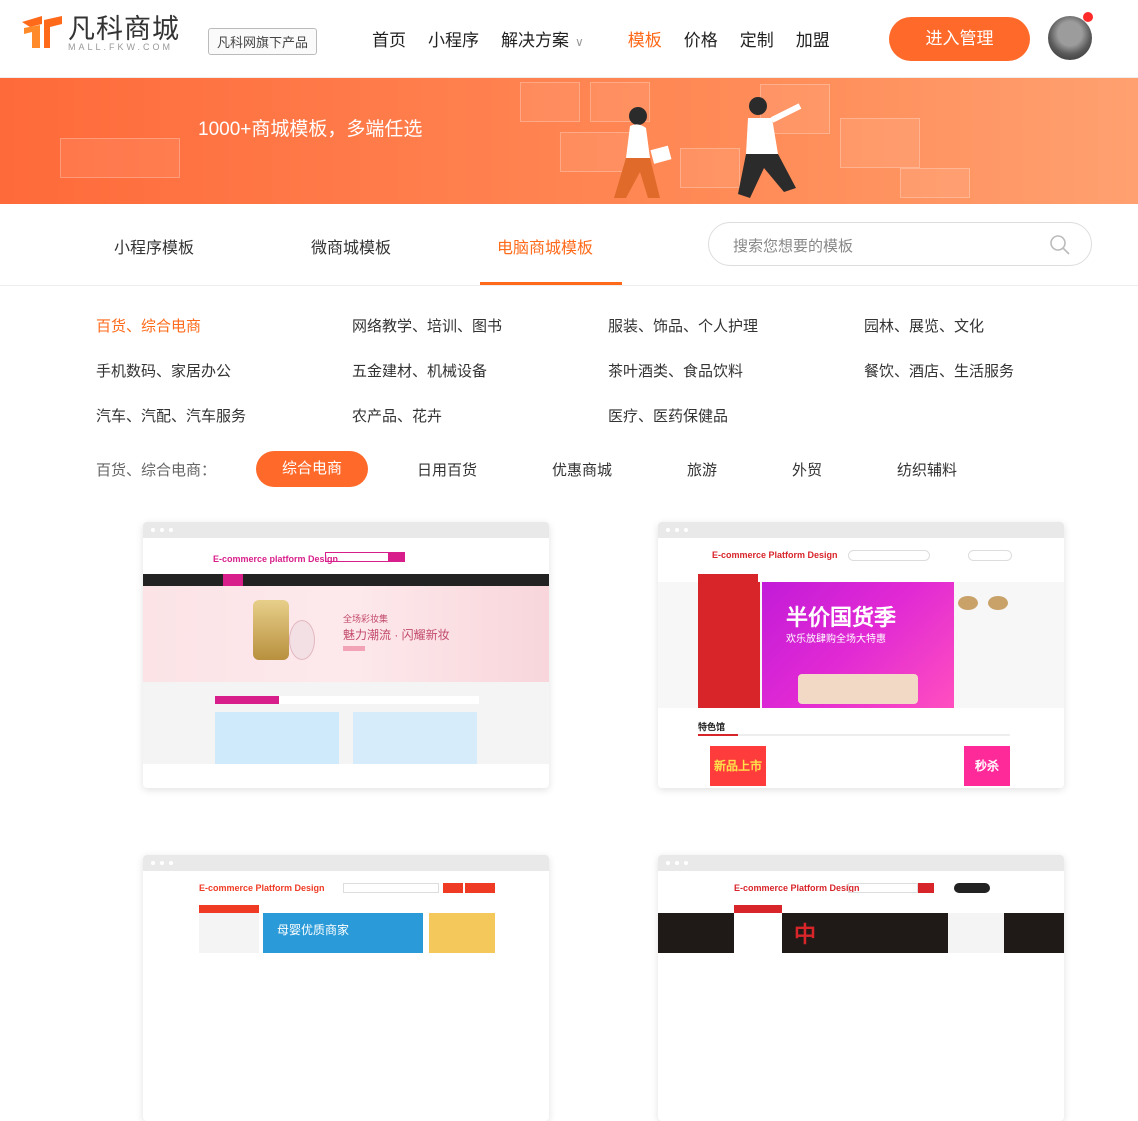  Describe the element at coordinates (579, 42) in the screenshot. I see `chevron-down-icon: ∨` at that location.